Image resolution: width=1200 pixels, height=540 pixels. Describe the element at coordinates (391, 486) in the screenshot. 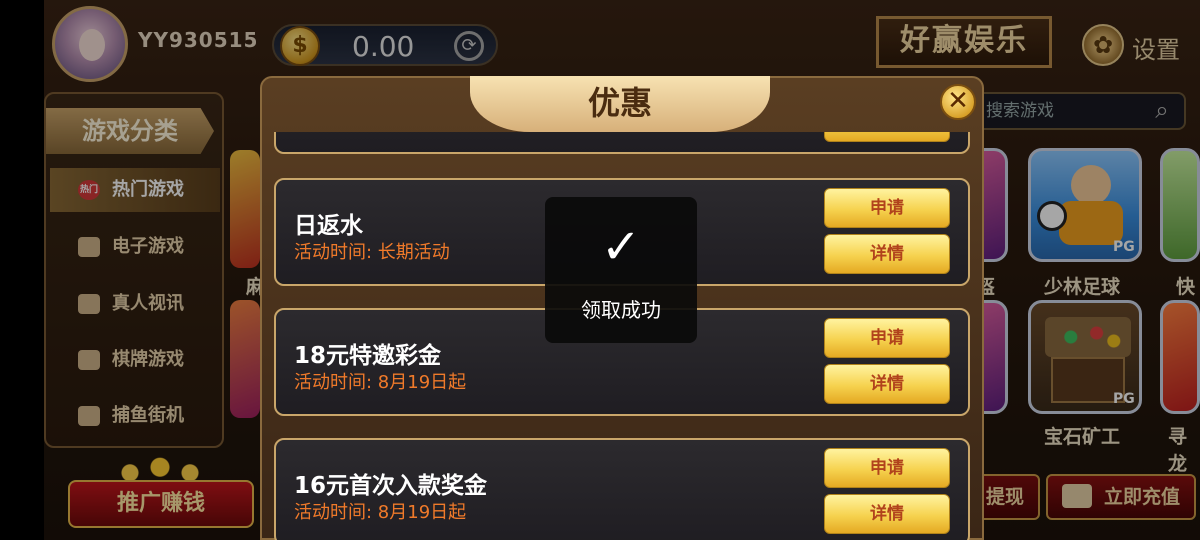

I see `promotion-title: 16元首次入款奖金` at that location.